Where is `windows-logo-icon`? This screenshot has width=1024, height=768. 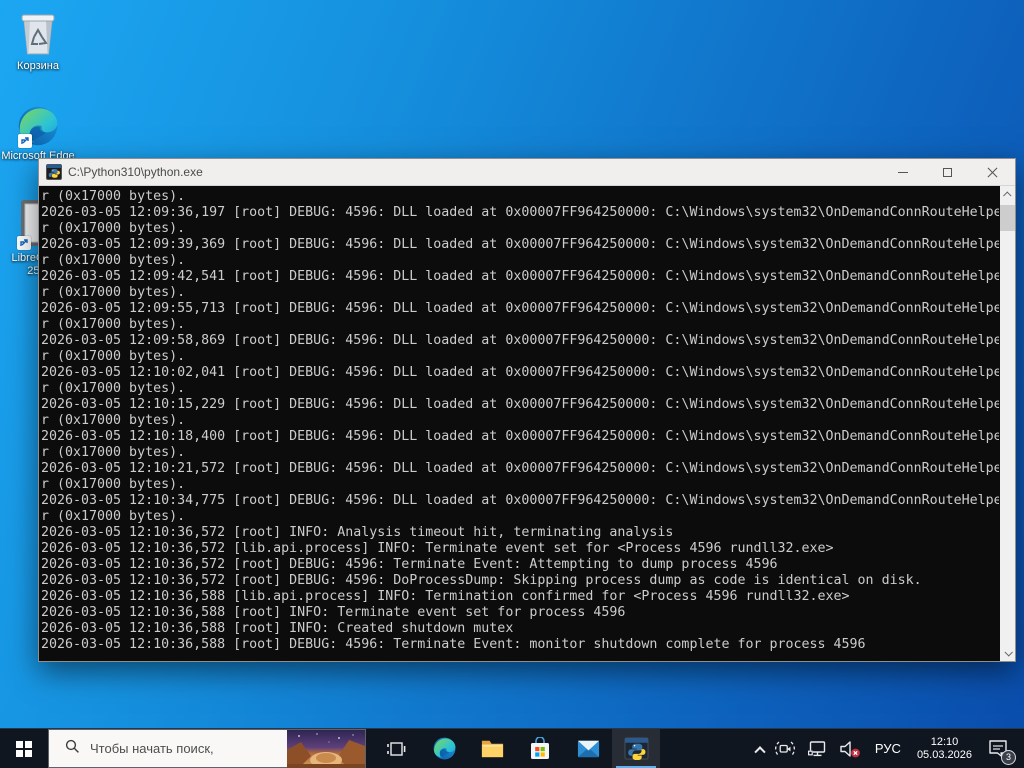
windows-logo-icon is located at coordinates (24, 748).